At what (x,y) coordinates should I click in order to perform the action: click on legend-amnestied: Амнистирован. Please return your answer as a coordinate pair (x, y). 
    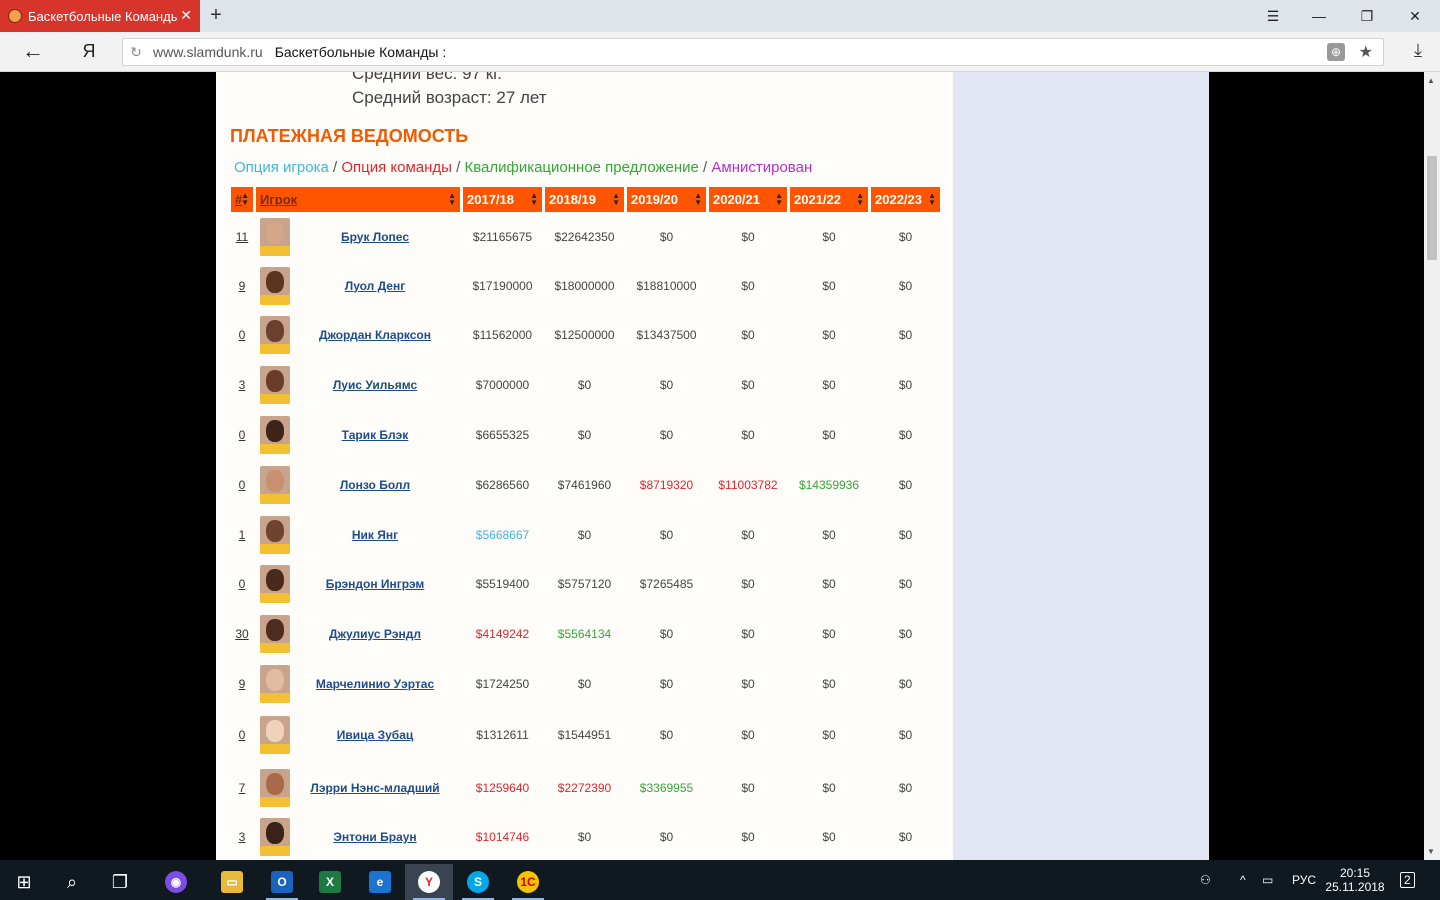
    Looking at the image, I should click on (762, 167).